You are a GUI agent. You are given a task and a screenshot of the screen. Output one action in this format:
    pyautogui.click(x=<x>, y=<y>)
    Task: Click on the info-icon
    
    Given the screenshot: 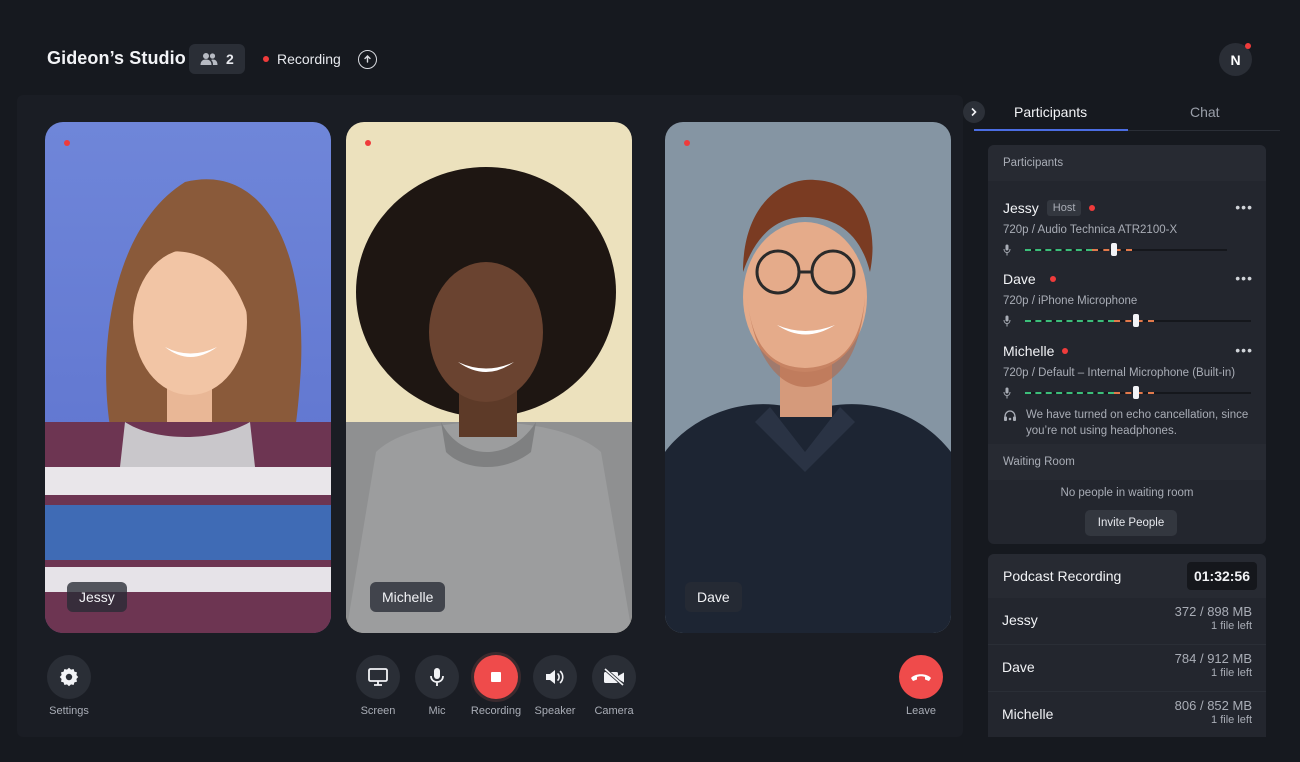 What is the action you would take?
    pyautogui.click(x=367, y=59)
    